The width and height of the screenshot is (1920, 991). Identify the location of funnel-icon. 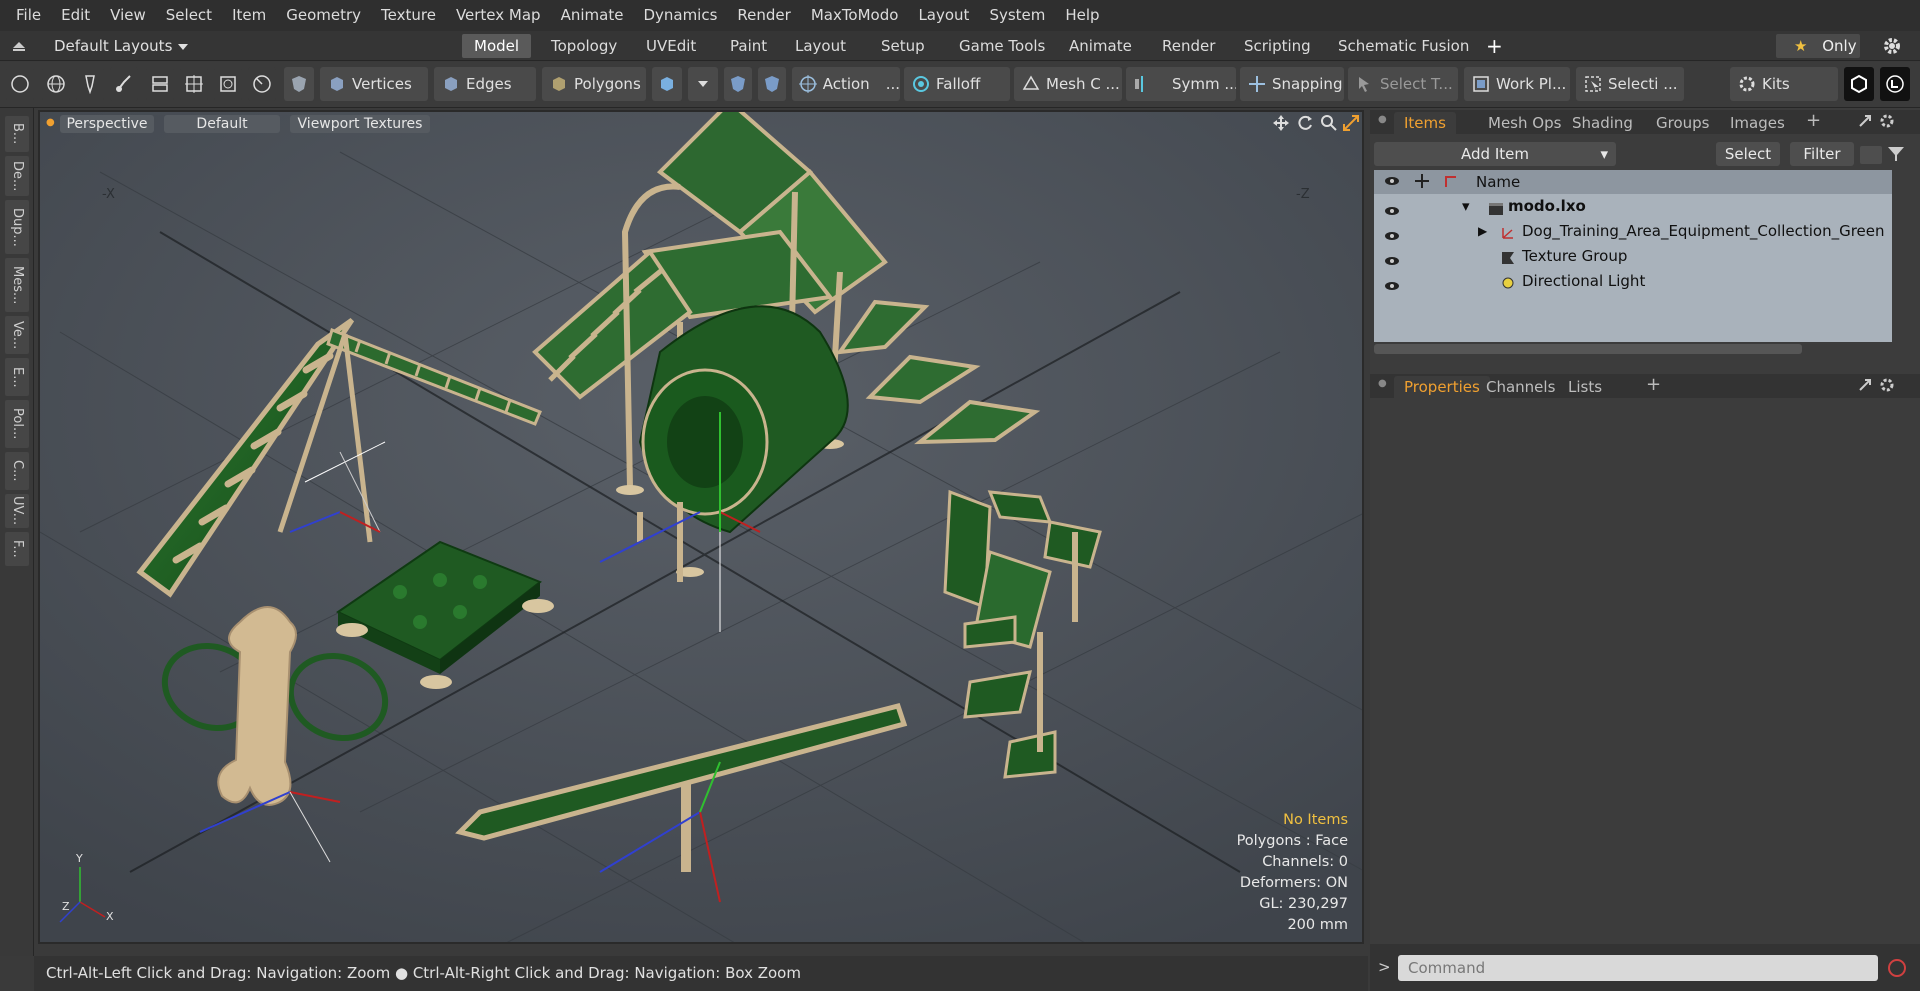
(1896, 156).